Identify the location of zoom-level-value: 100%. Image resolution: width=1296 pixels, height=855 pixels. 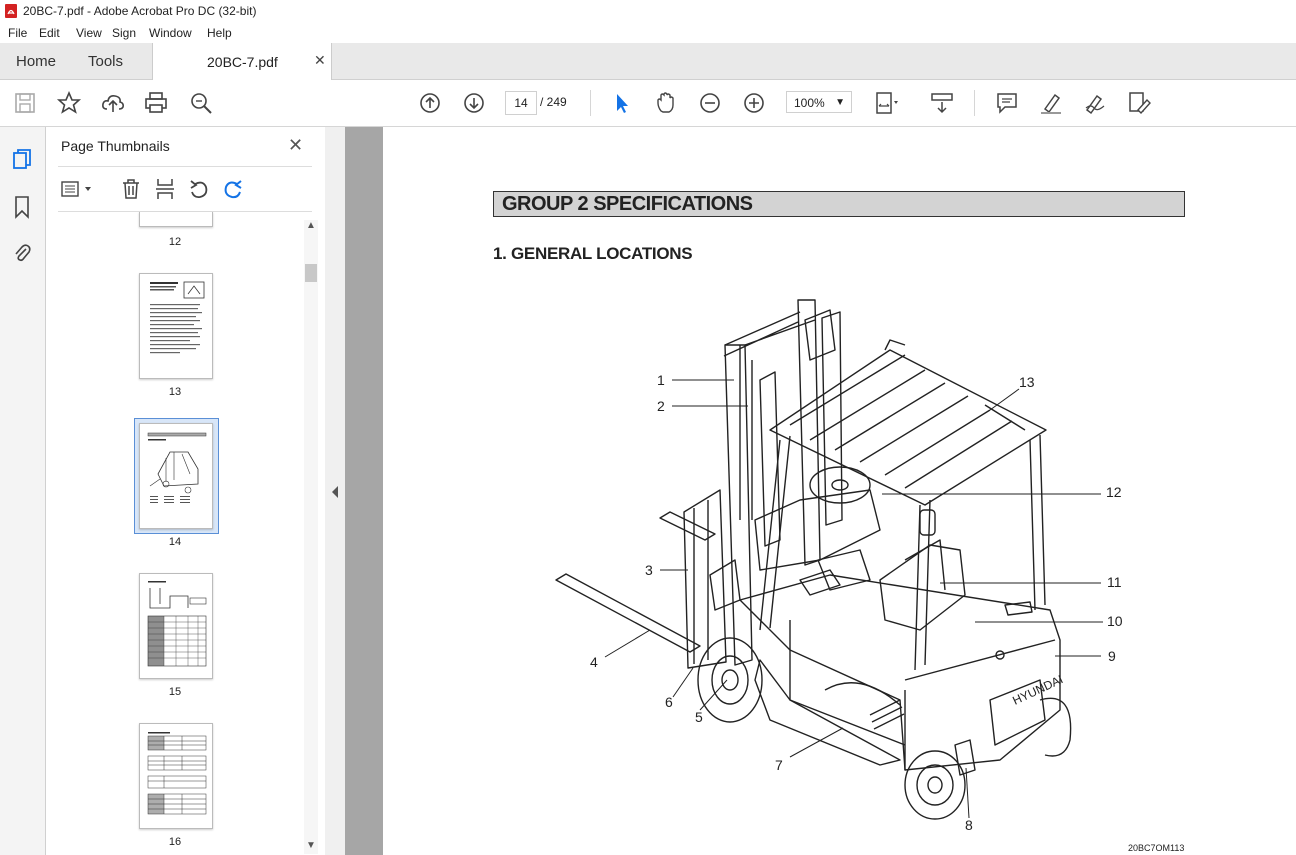
(809, 103).